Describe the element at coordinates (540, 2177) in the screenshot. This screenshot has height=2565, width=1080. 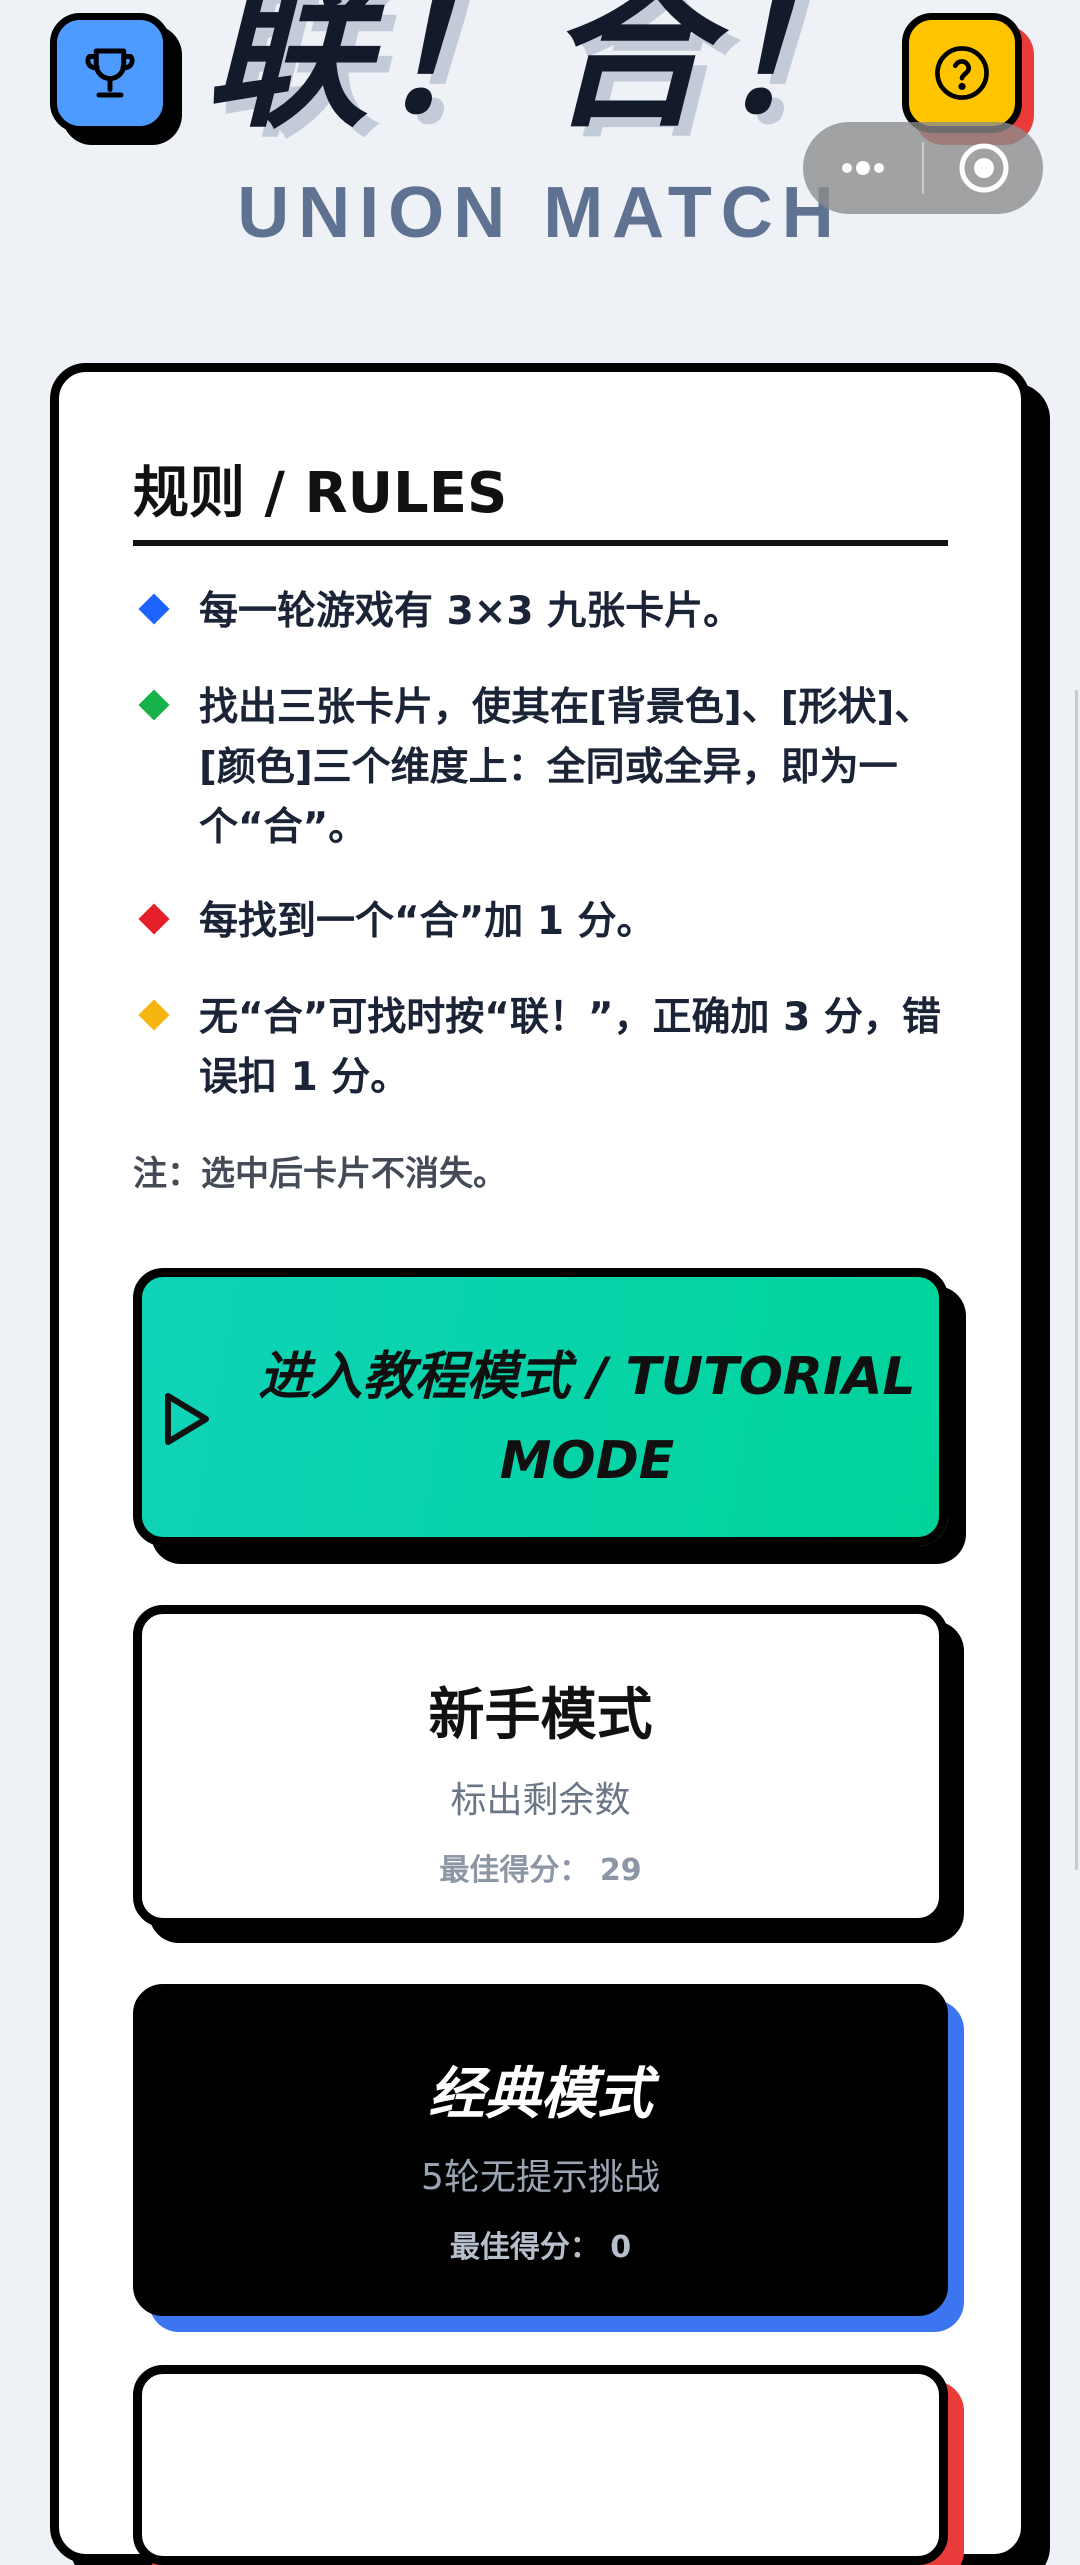
I see `mode-subtitle: 5轮无提示挑战` at that location.